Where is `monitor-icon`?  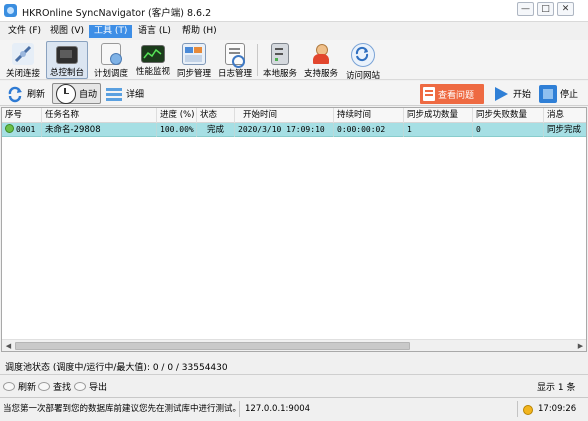 monitor-icon is located at coordinates (67, 55).